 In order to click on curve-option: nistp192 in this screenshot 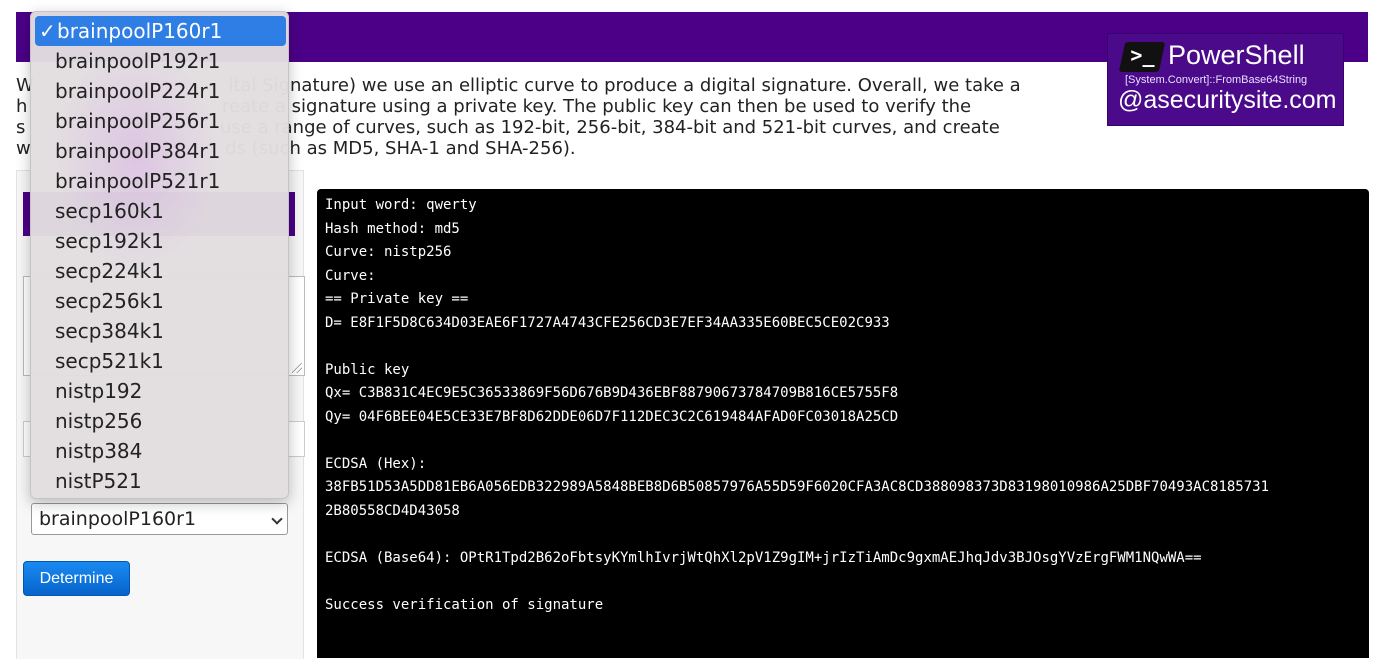, I will do `click(160, 391)`.